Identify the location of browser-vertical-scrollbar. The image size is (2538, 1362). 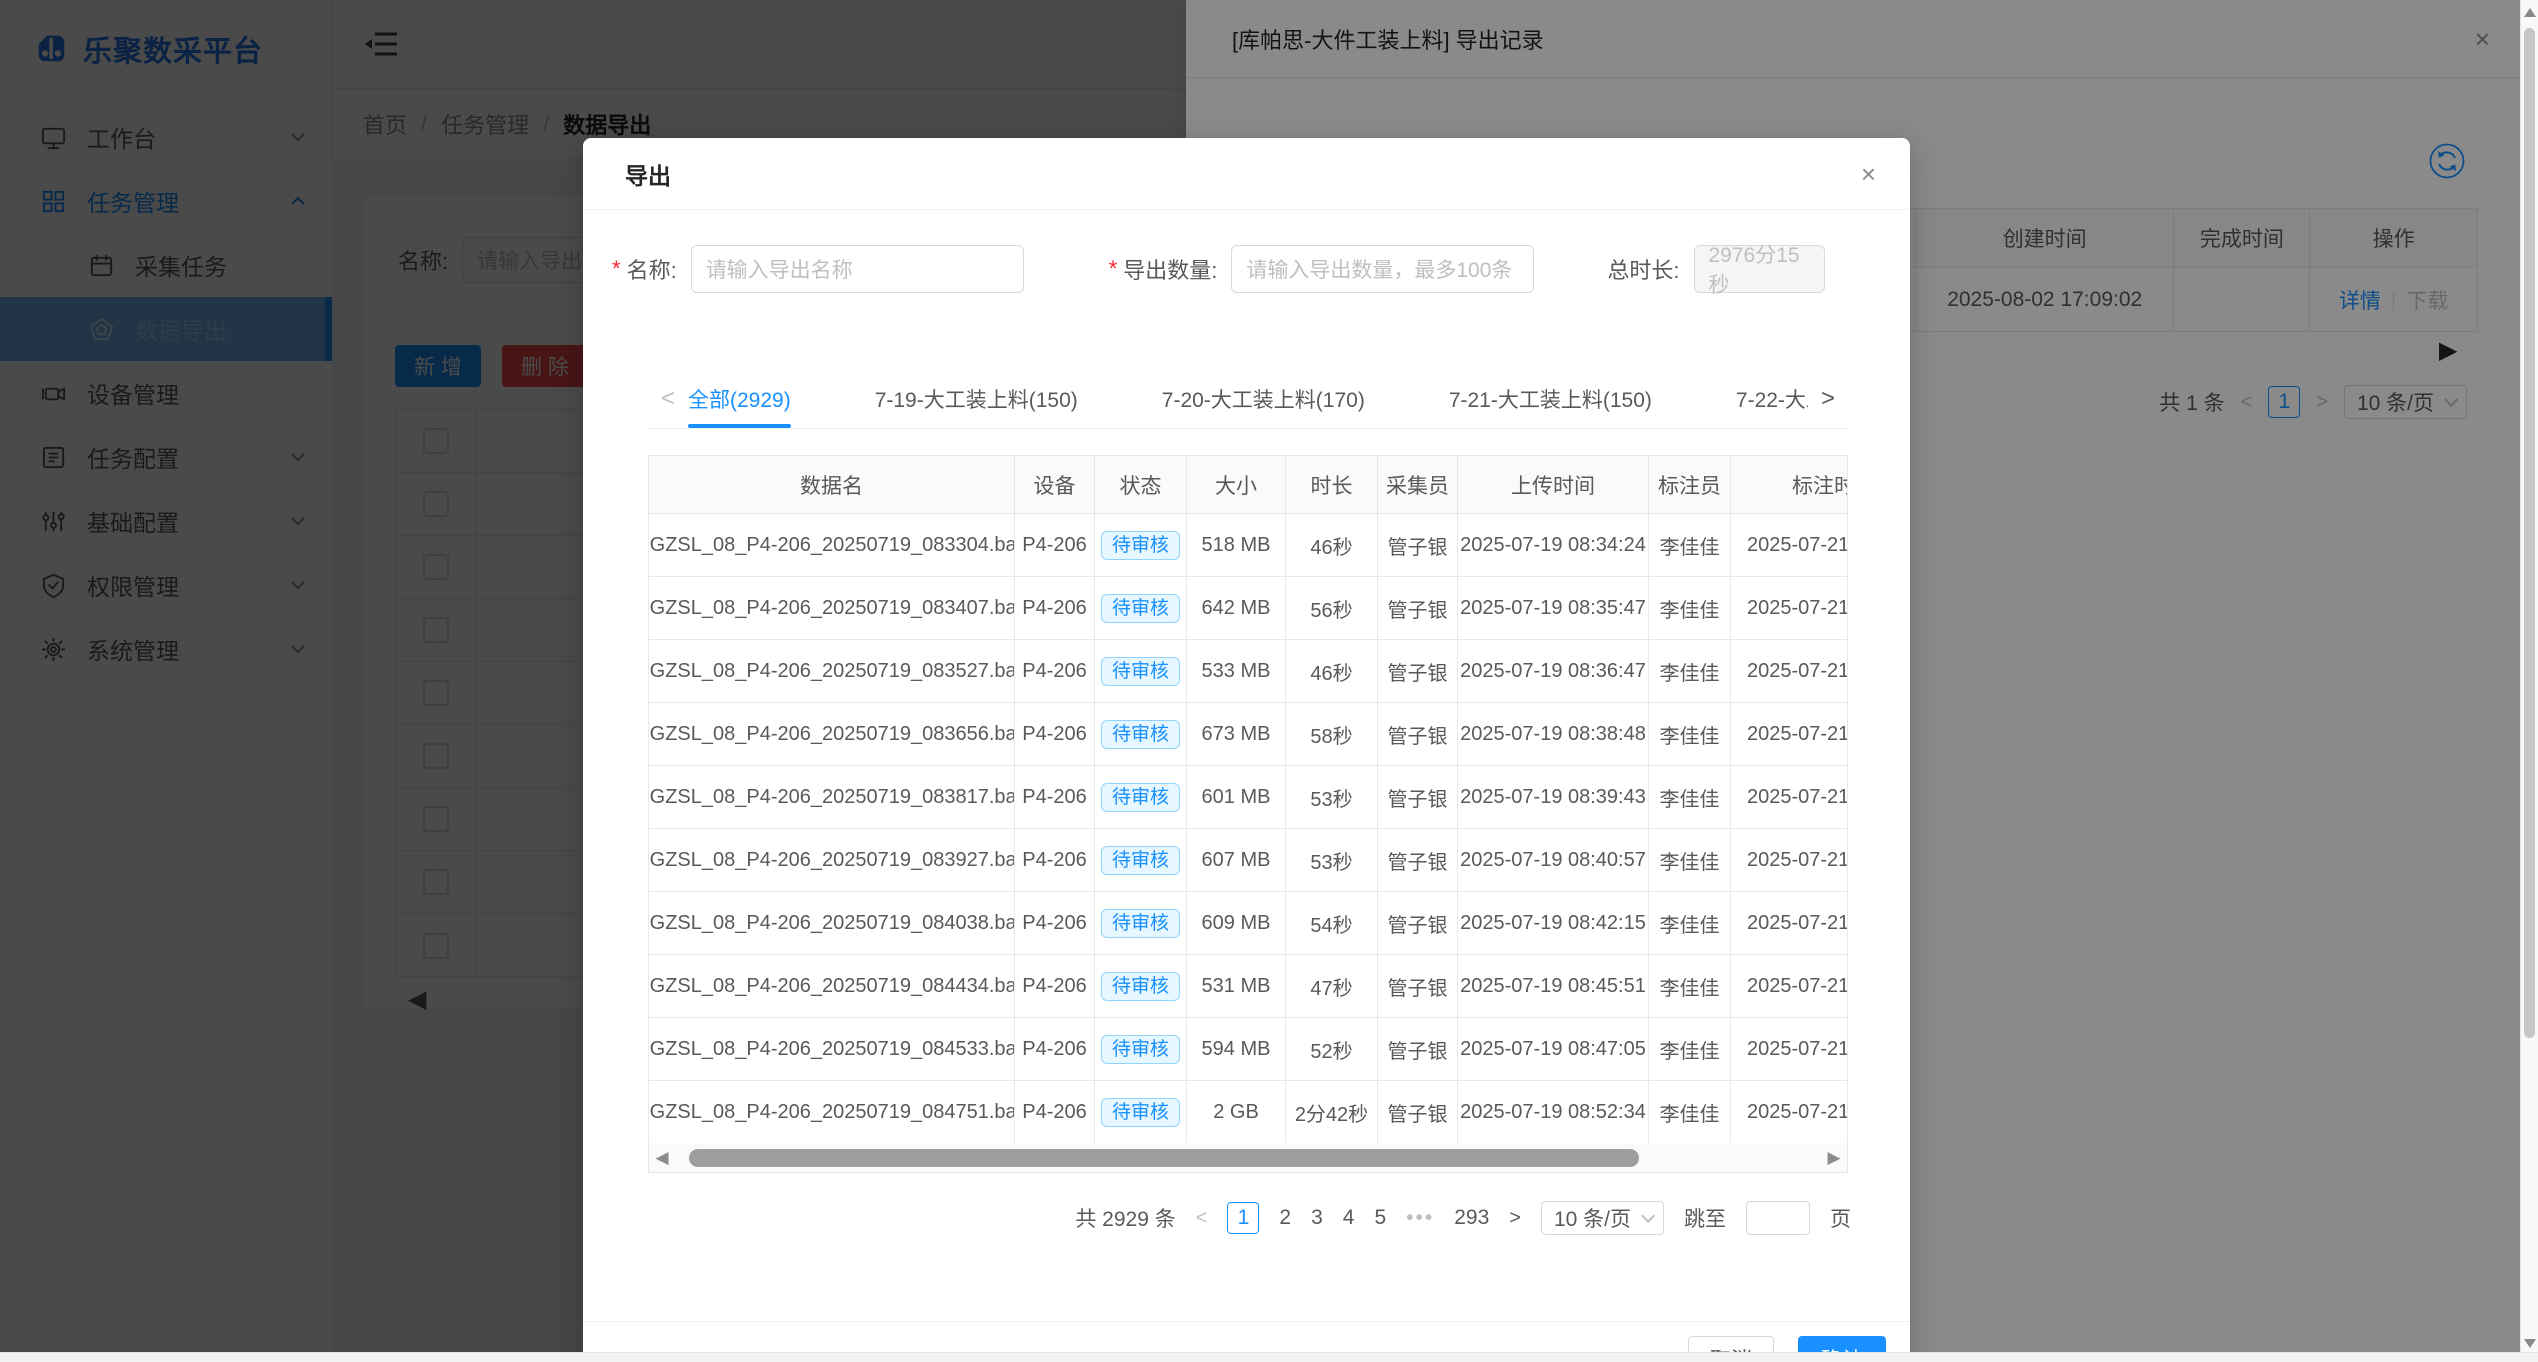
(2529, 681).